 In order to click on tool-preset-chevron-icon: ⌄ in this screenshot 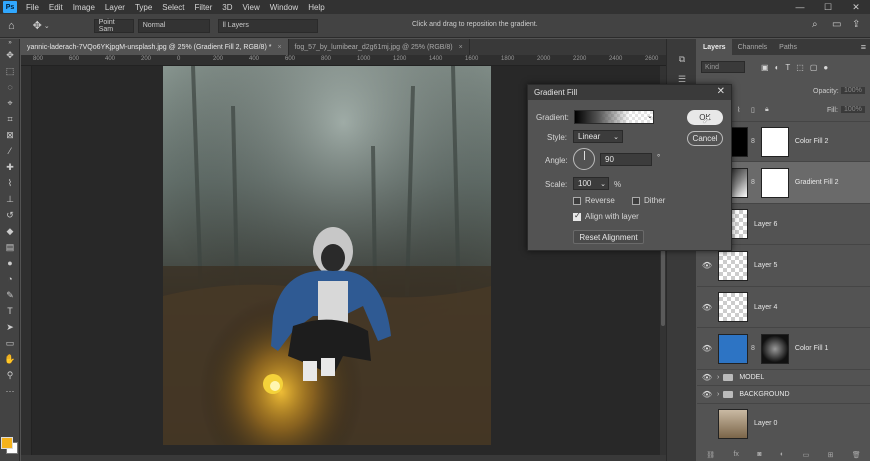, I will do `click(47, 26)`.